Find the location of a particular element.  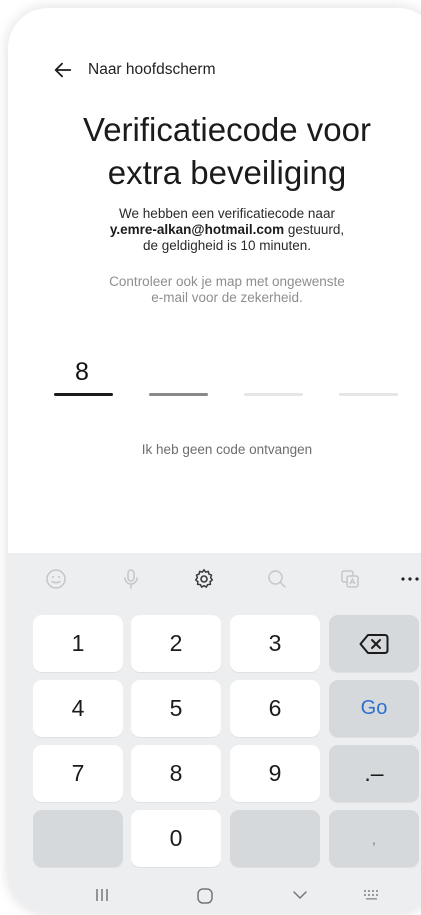

backspace-key is located at coordinates (374, 643).